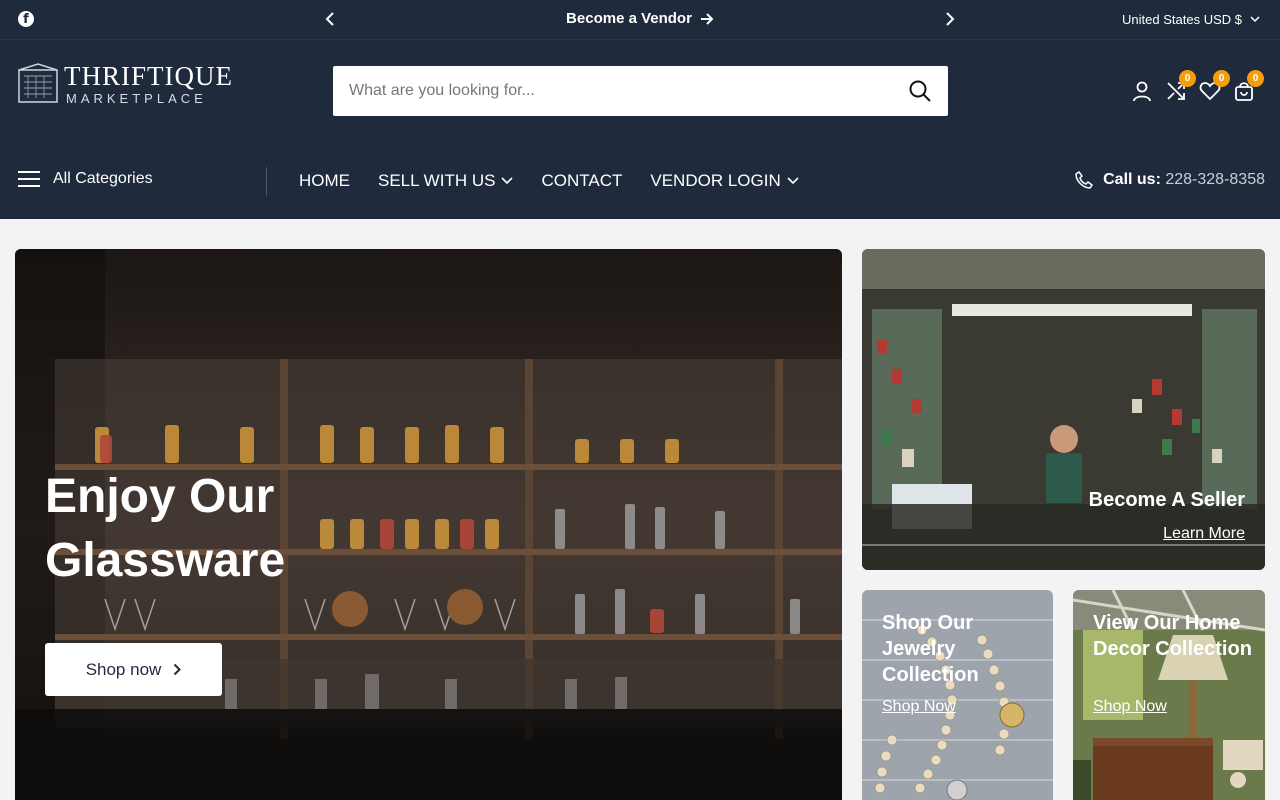 Image resolution: width=1280 pixels, height=800 pixels. What do you see at coordinates (957, 695) in the screenshot?
I see `jewelry-tile: Shop Our Jewelry Collection Shop Now` at bounding box center [957, 695].